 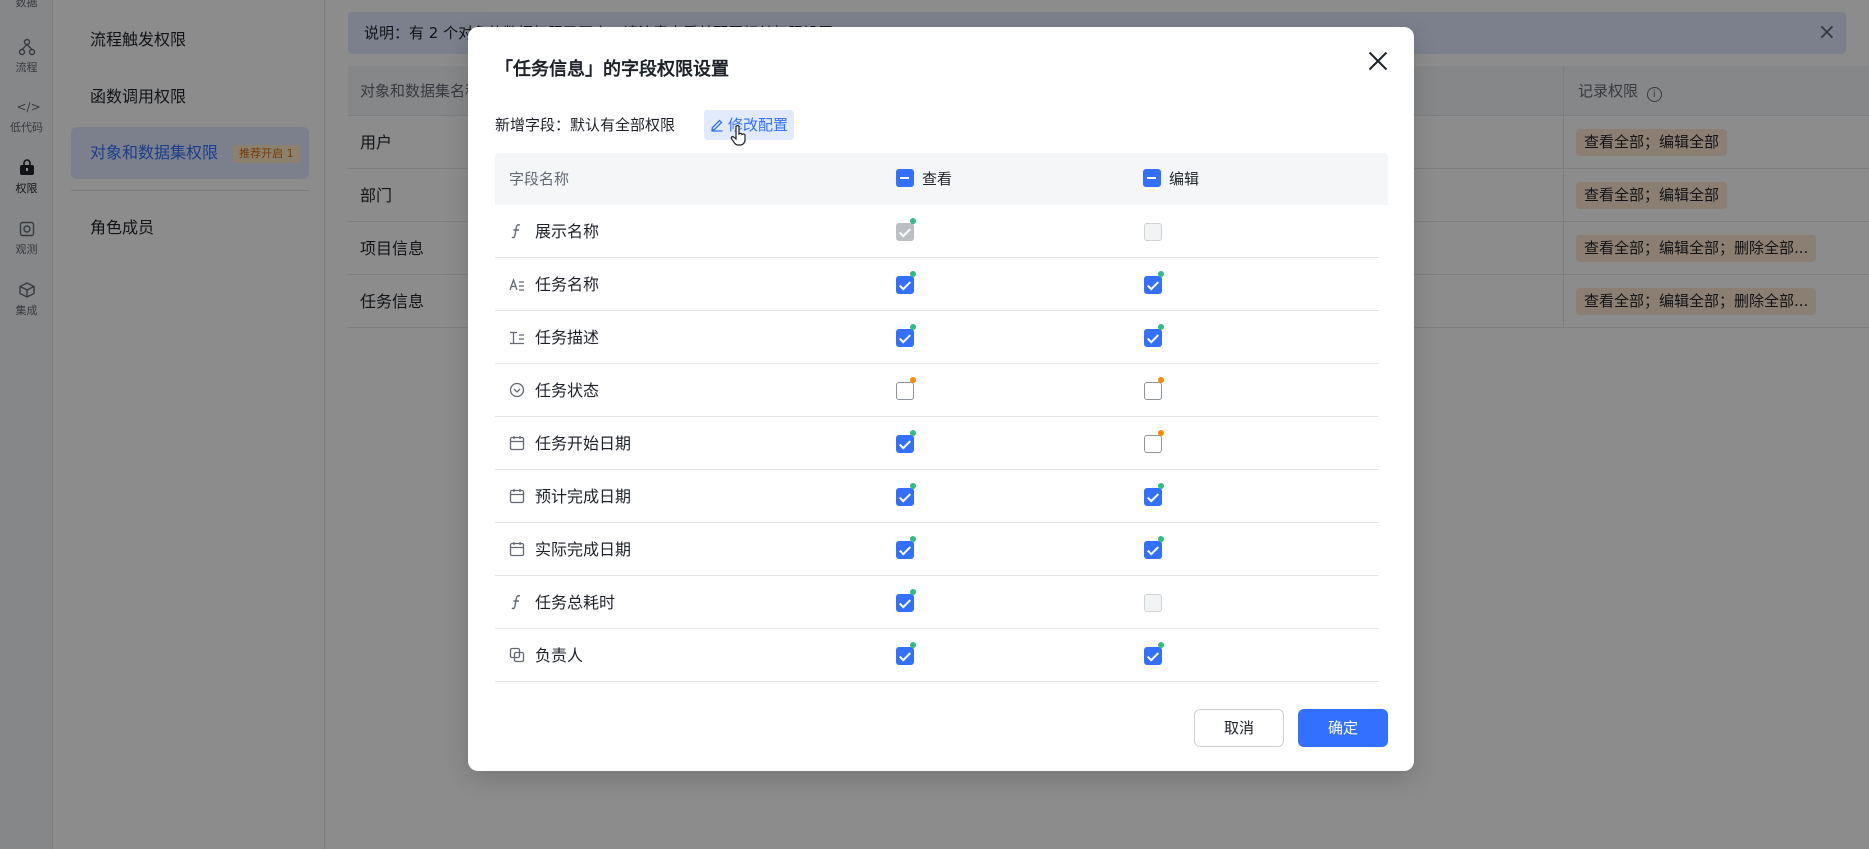 I want to click on multiline-text-icon, so click(x=517, y=341).